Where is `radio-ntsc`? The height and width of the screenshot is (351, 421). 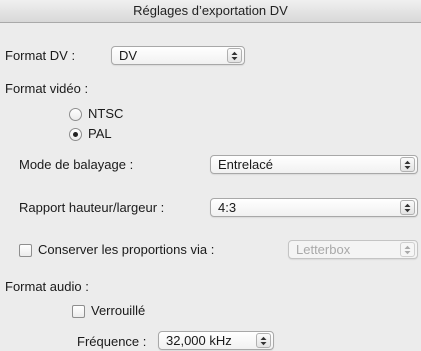 radio-ntsc is located at coordinates (75, 114).